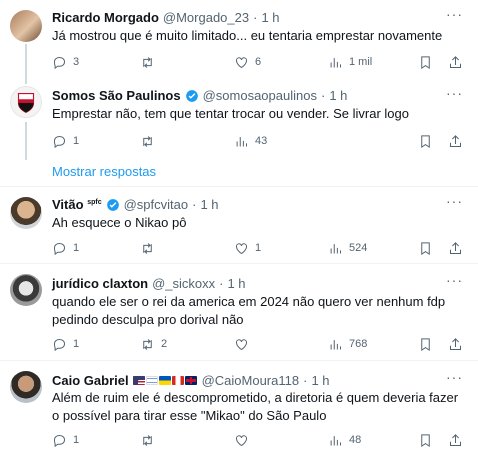 The width and height of the screenshot is (478, 453). I want to click on author-handle: @_sickoxx, so click(183, 283).